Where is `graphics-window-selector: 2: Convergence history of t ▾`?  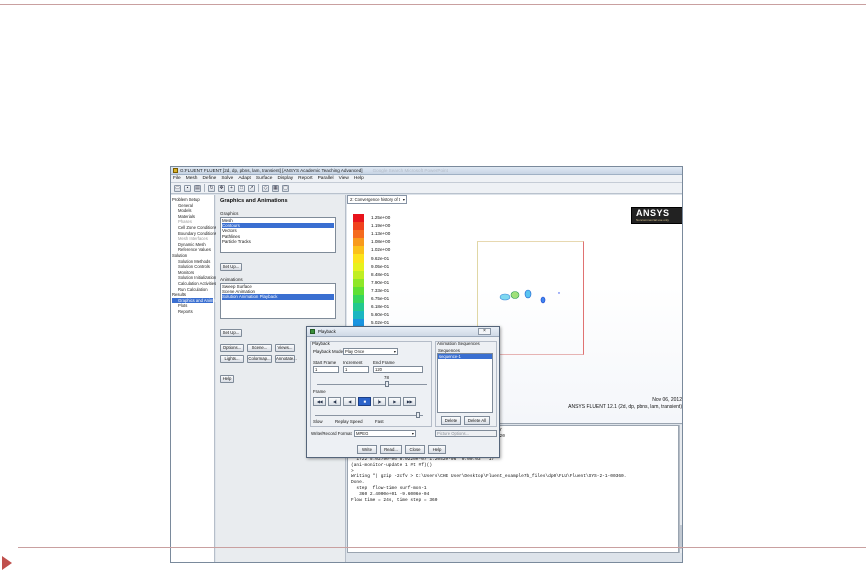
graphics-window-selector: 2: Convergence history of t ▾ is located at coordinates (377, 199).